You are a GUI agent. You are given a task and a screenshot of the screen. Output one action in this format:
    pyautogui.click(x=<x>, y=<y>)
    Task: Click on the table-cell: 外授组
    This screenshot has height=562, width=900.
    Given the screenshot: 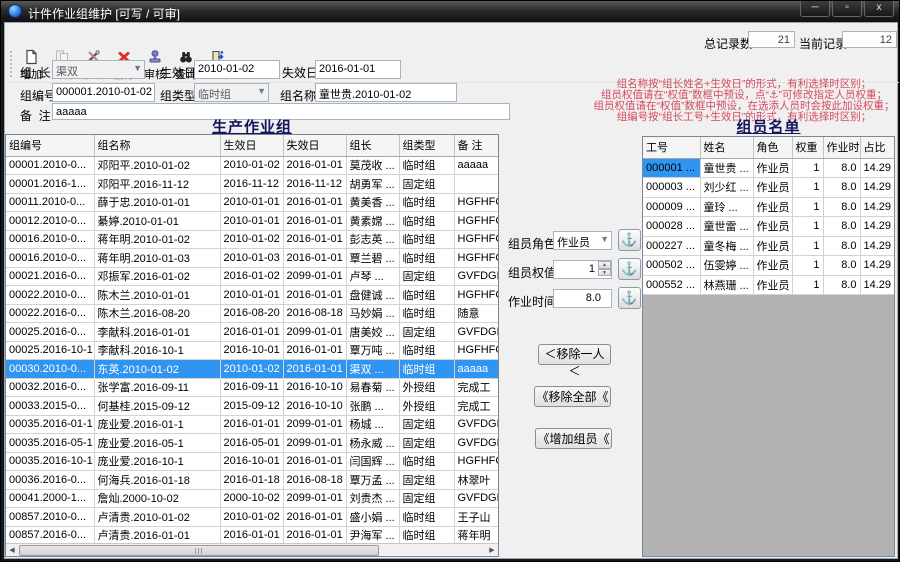 What is the action you would take?
    pyautogui.click(x=427, y=387)
    